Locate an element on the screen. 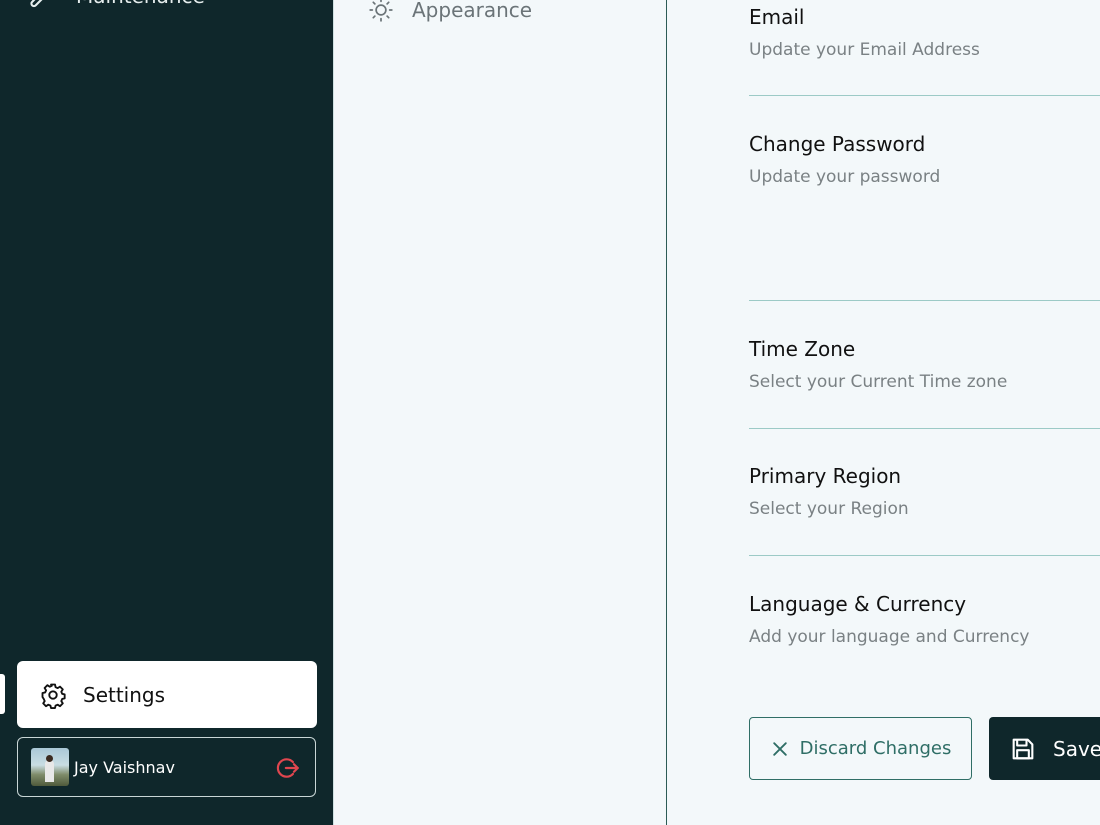 The width and height of the screenshot is (1100, 825). sidebar-item-settings: Settings is located at coordinates (167, 694).